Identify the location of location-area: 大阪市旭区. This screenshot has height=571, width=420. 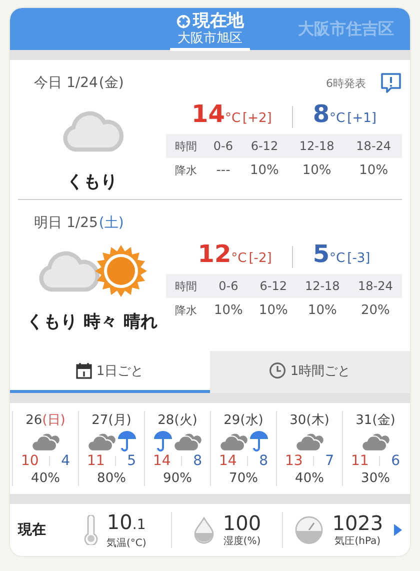
(210, 39).